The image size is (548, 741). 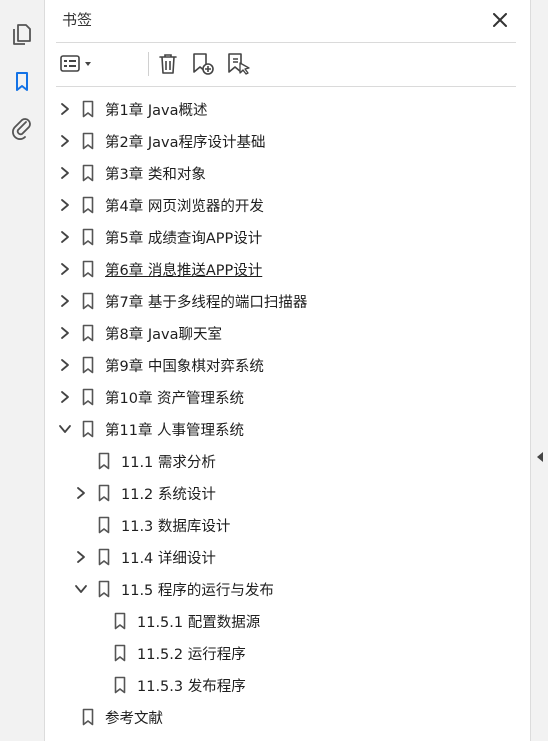 I want to click on bookmark-item: 第3章 类和对象, so click(x=130, y=173).